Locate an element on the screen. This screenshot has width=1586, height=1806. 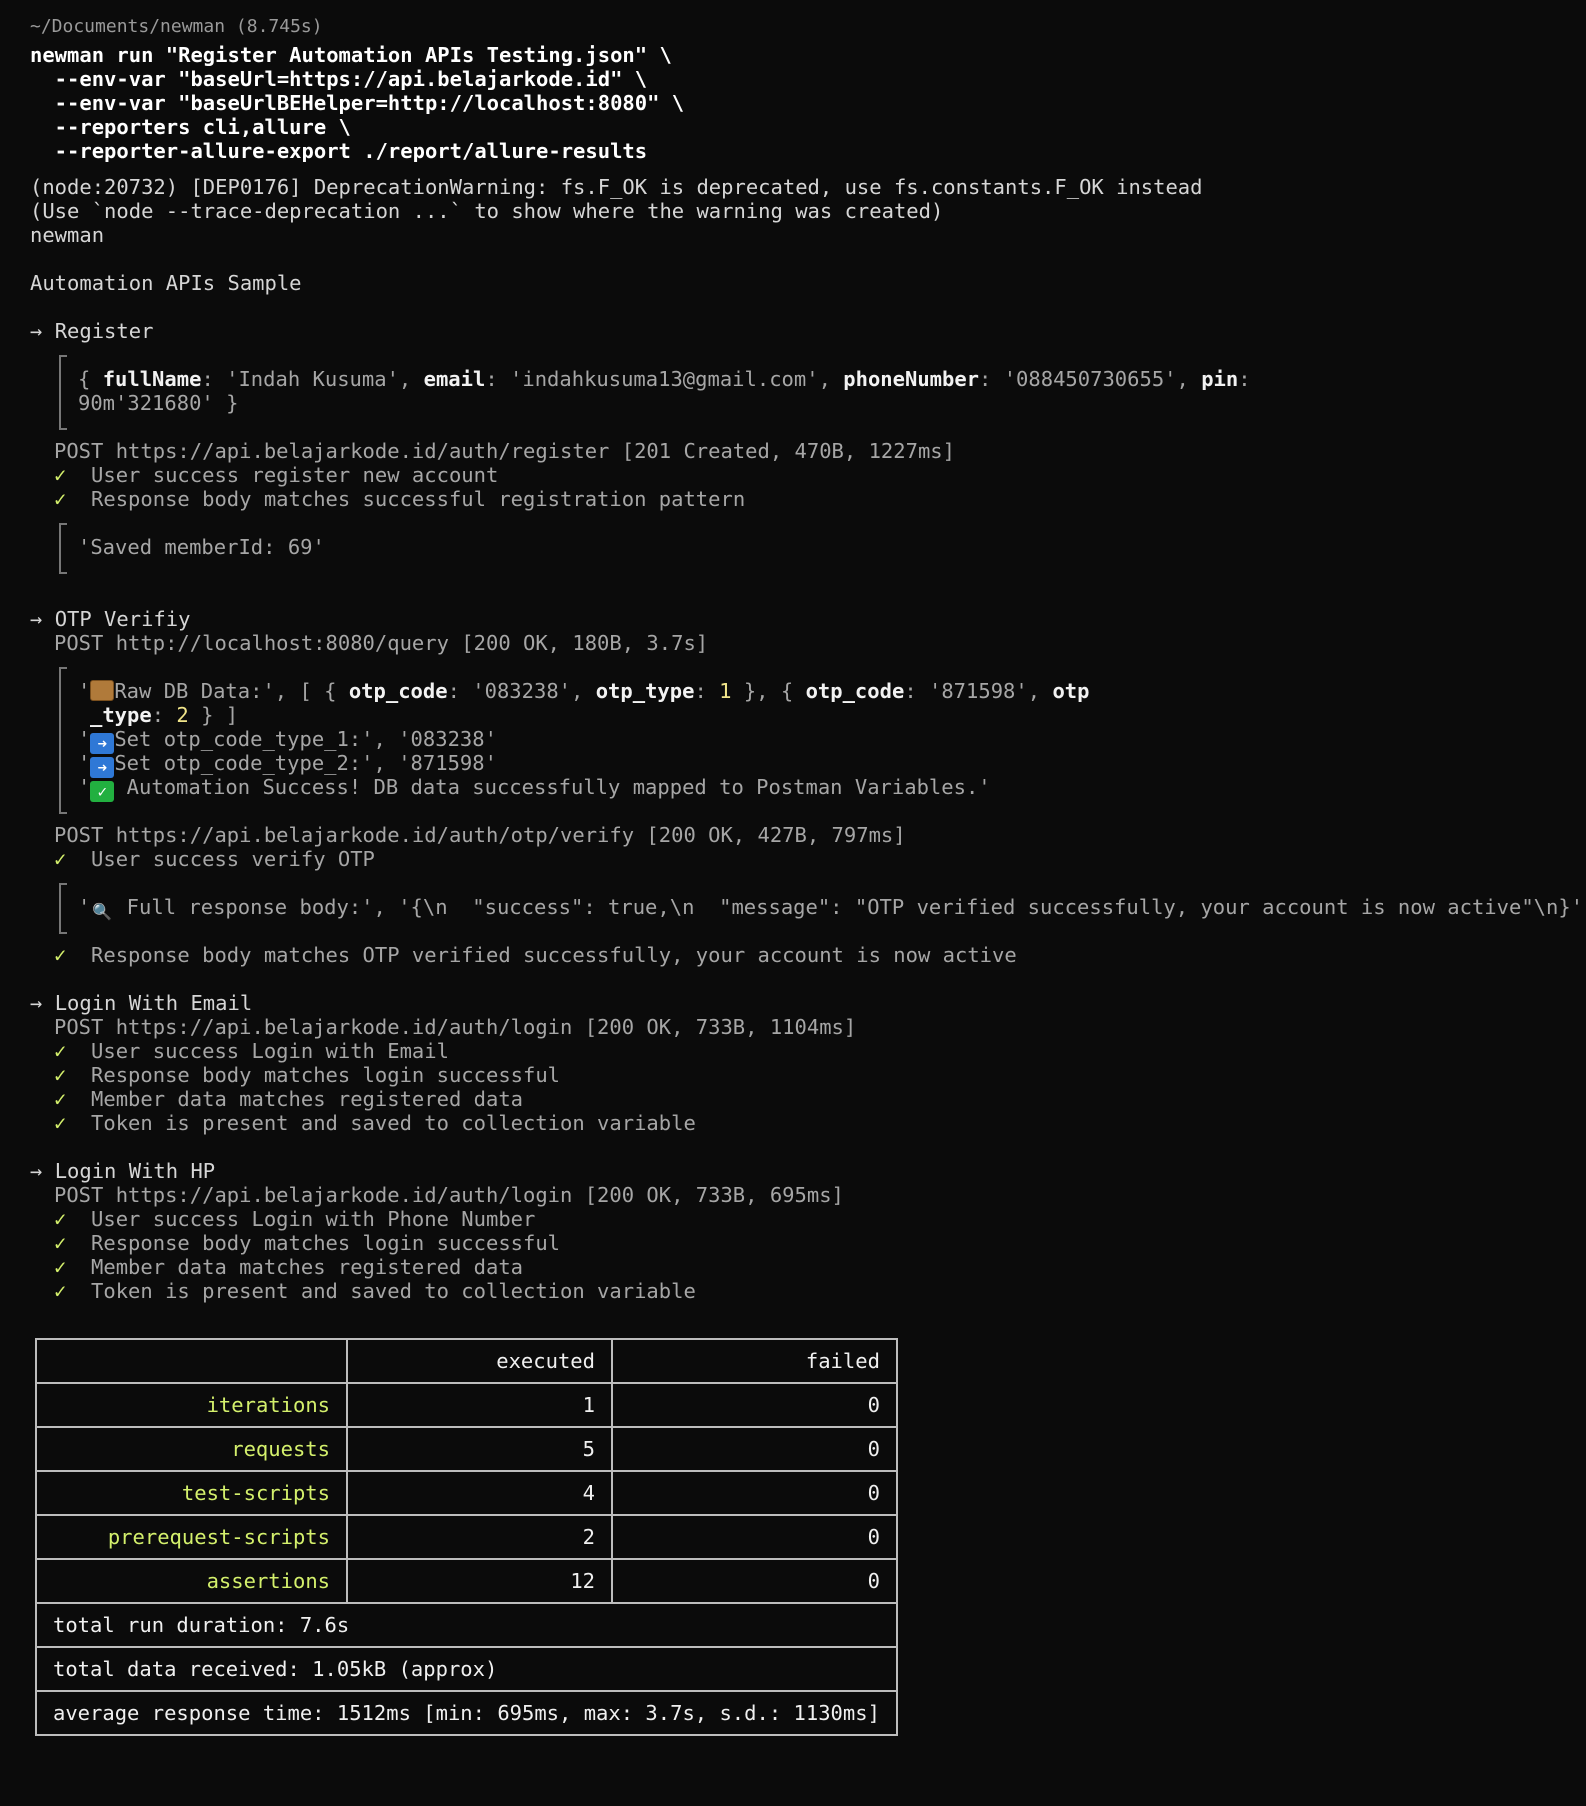
otp-log-line: _type: 2 } ] is located at coordinates (164, 715).